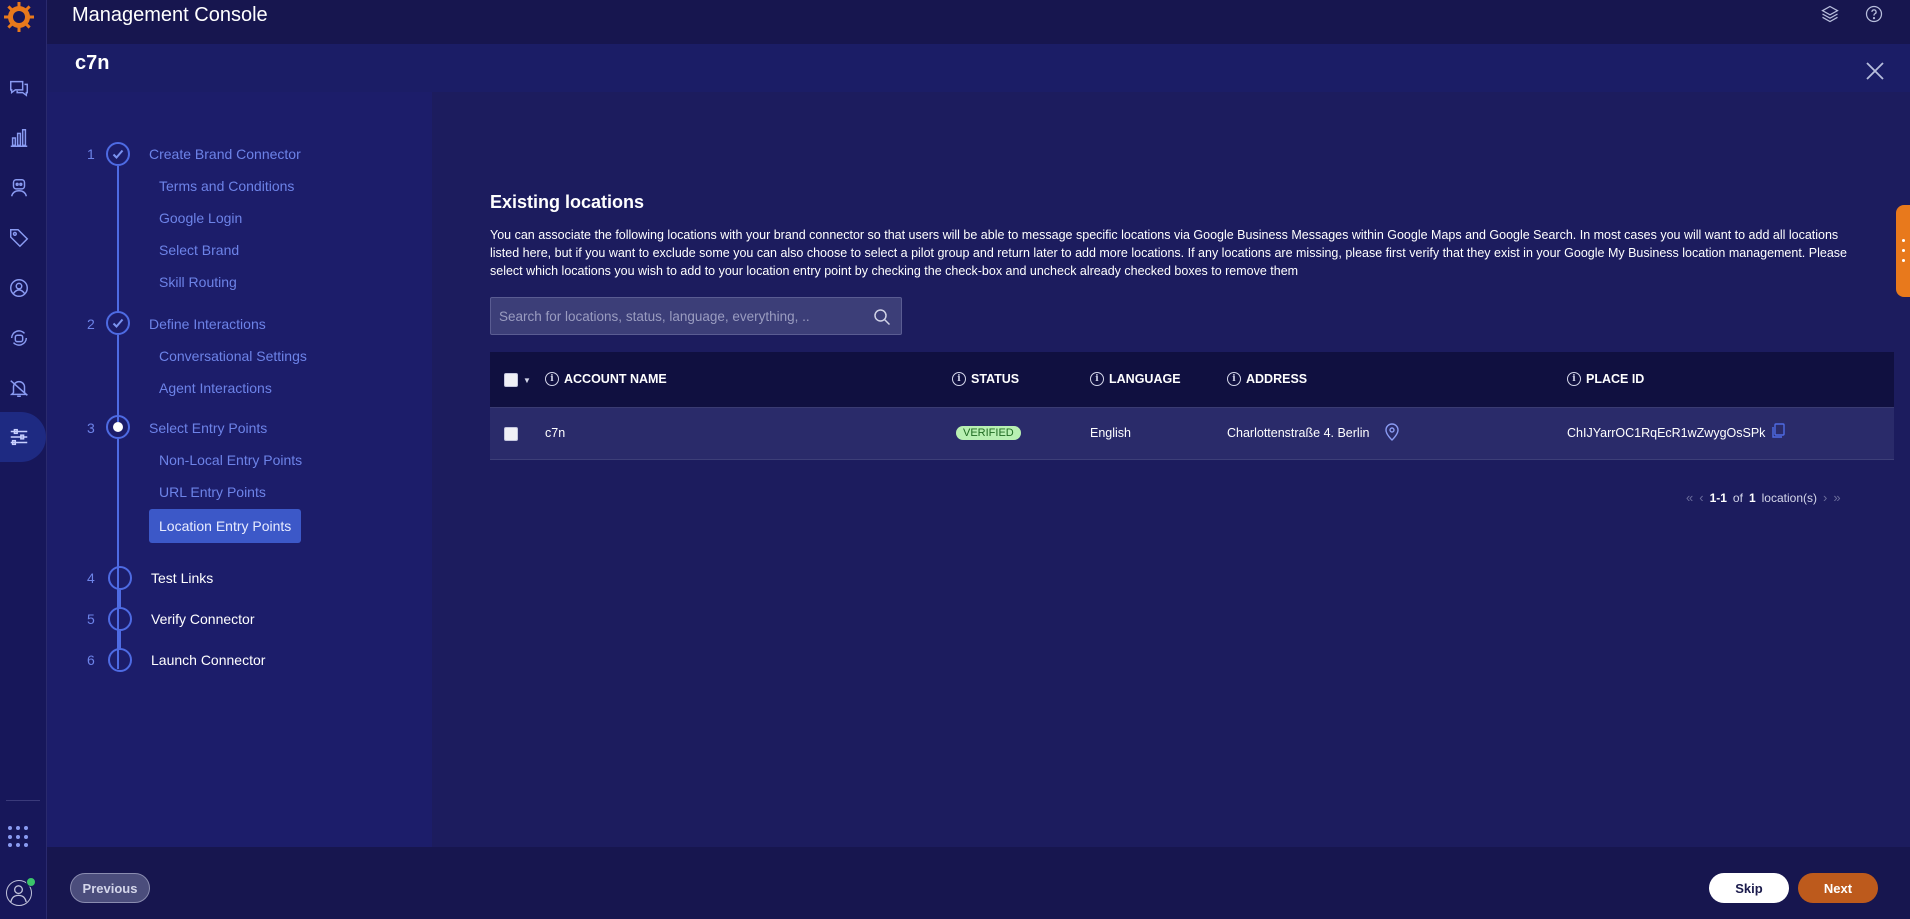 The image size is (1910, 919). Describe the element at coordinates (233, 356) in the screenshot. I see `substep-conversational-settings: Conversational Settings` at that location.